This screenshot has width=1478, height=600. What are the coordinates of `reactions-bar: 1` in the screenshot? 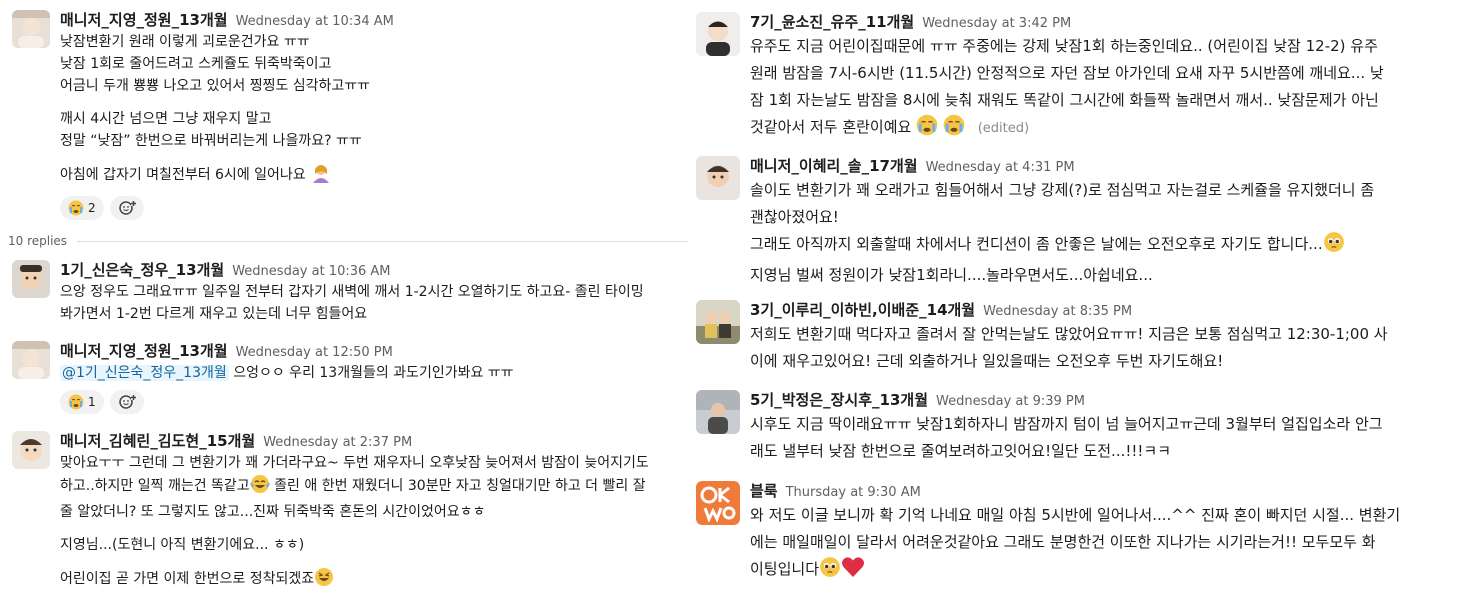 It's located at (374, 402).